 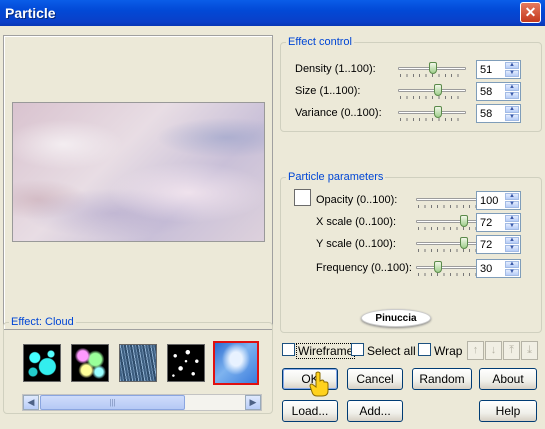 What do you see at coordinates (253, 402) in the screenshot?
I see `scroll-right-button: ▶` at bounding box center [253, 402].